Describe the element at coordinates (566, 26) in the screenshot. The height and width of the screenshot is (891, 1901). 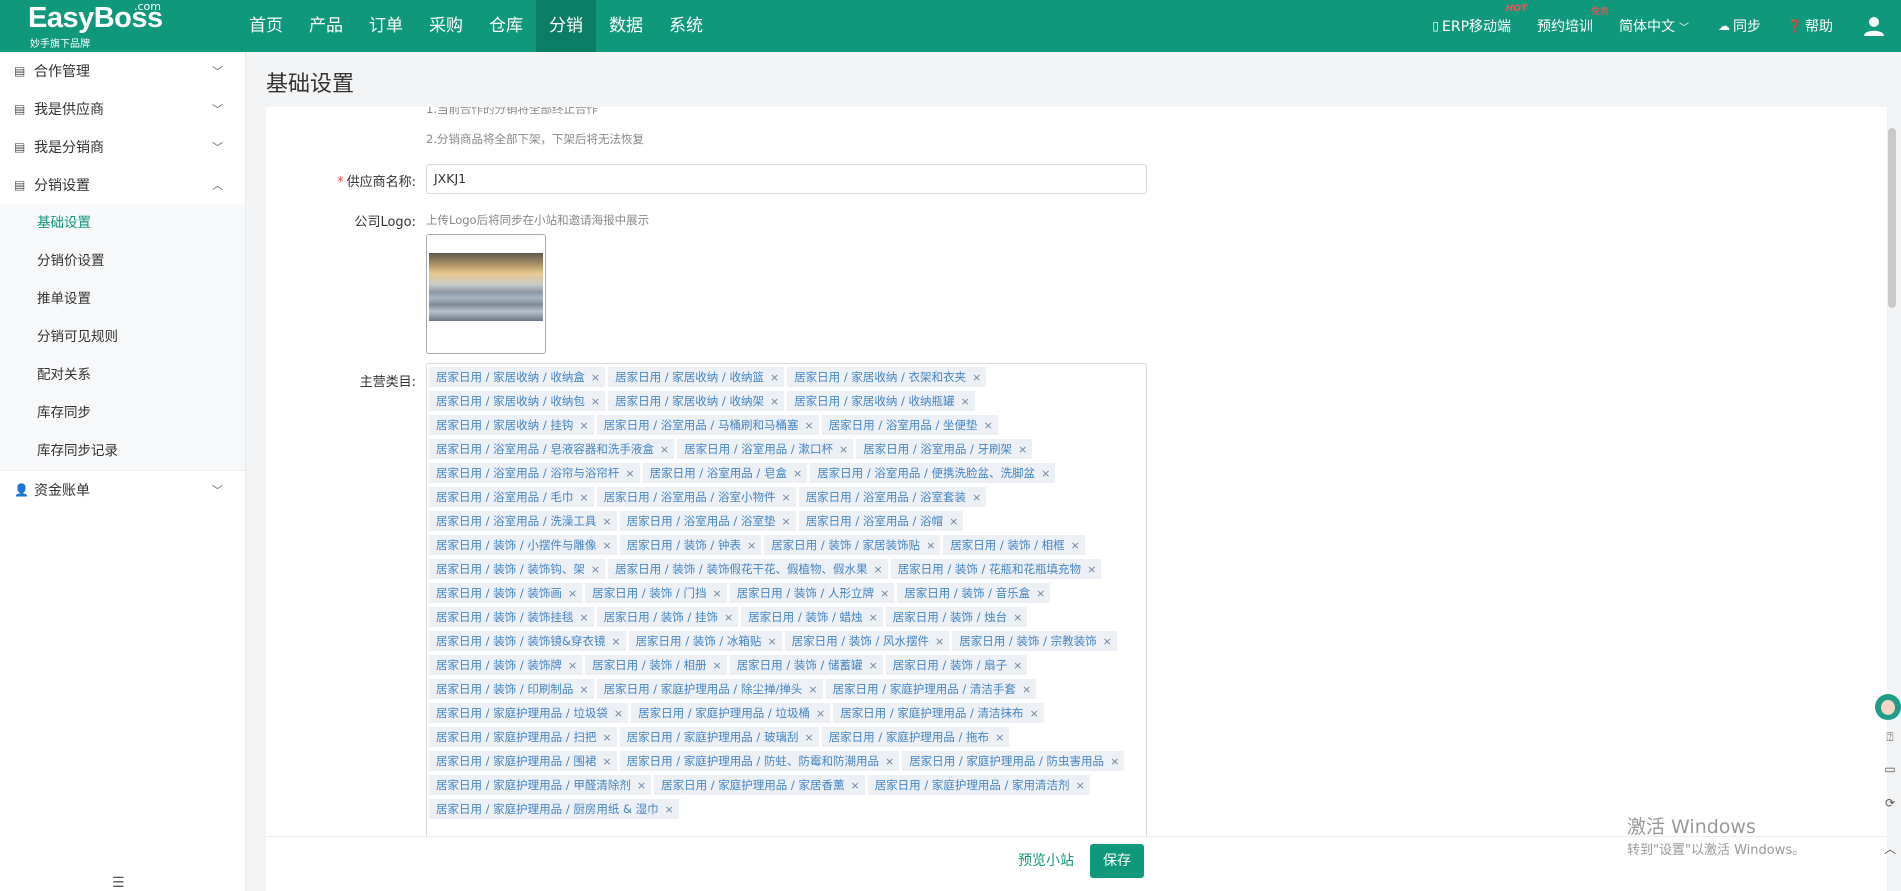
I see `nav-distribution: 分销` at that location.